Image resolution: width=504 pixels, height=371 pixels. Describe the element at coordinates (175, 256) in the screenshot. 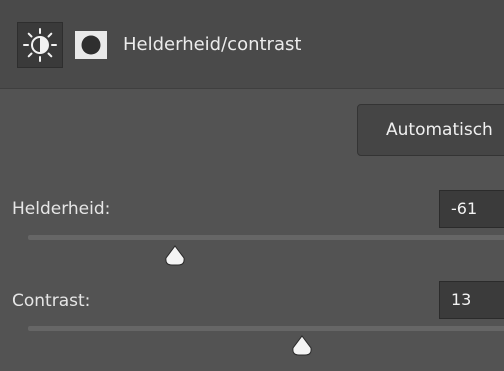

I see `brightness-slider-thumb` at that location.